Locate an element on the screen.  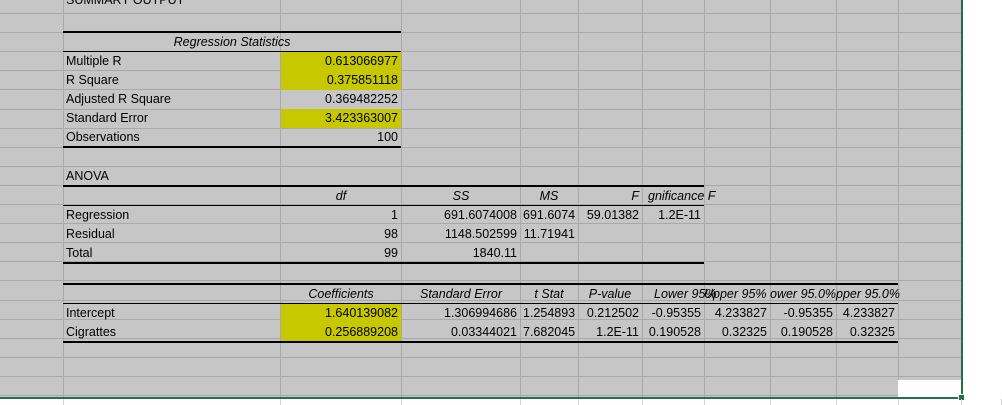
anova-residual-ss: 1148.502599 is located at coordinates (461, 234).